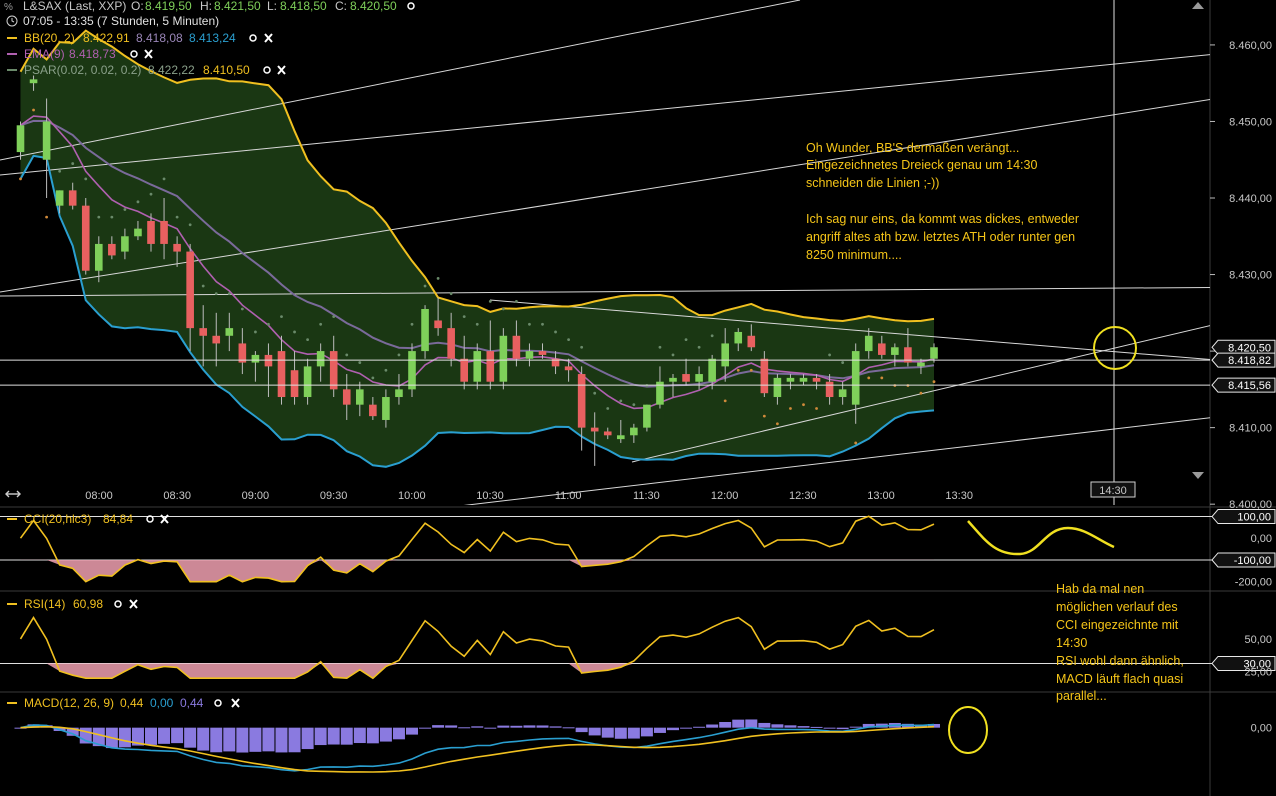 This screenshot has height=796, width=1276. Describe the element at coordinates (13, 494) in the screenshot. I see `horizontal-scroll-icon` at that location.